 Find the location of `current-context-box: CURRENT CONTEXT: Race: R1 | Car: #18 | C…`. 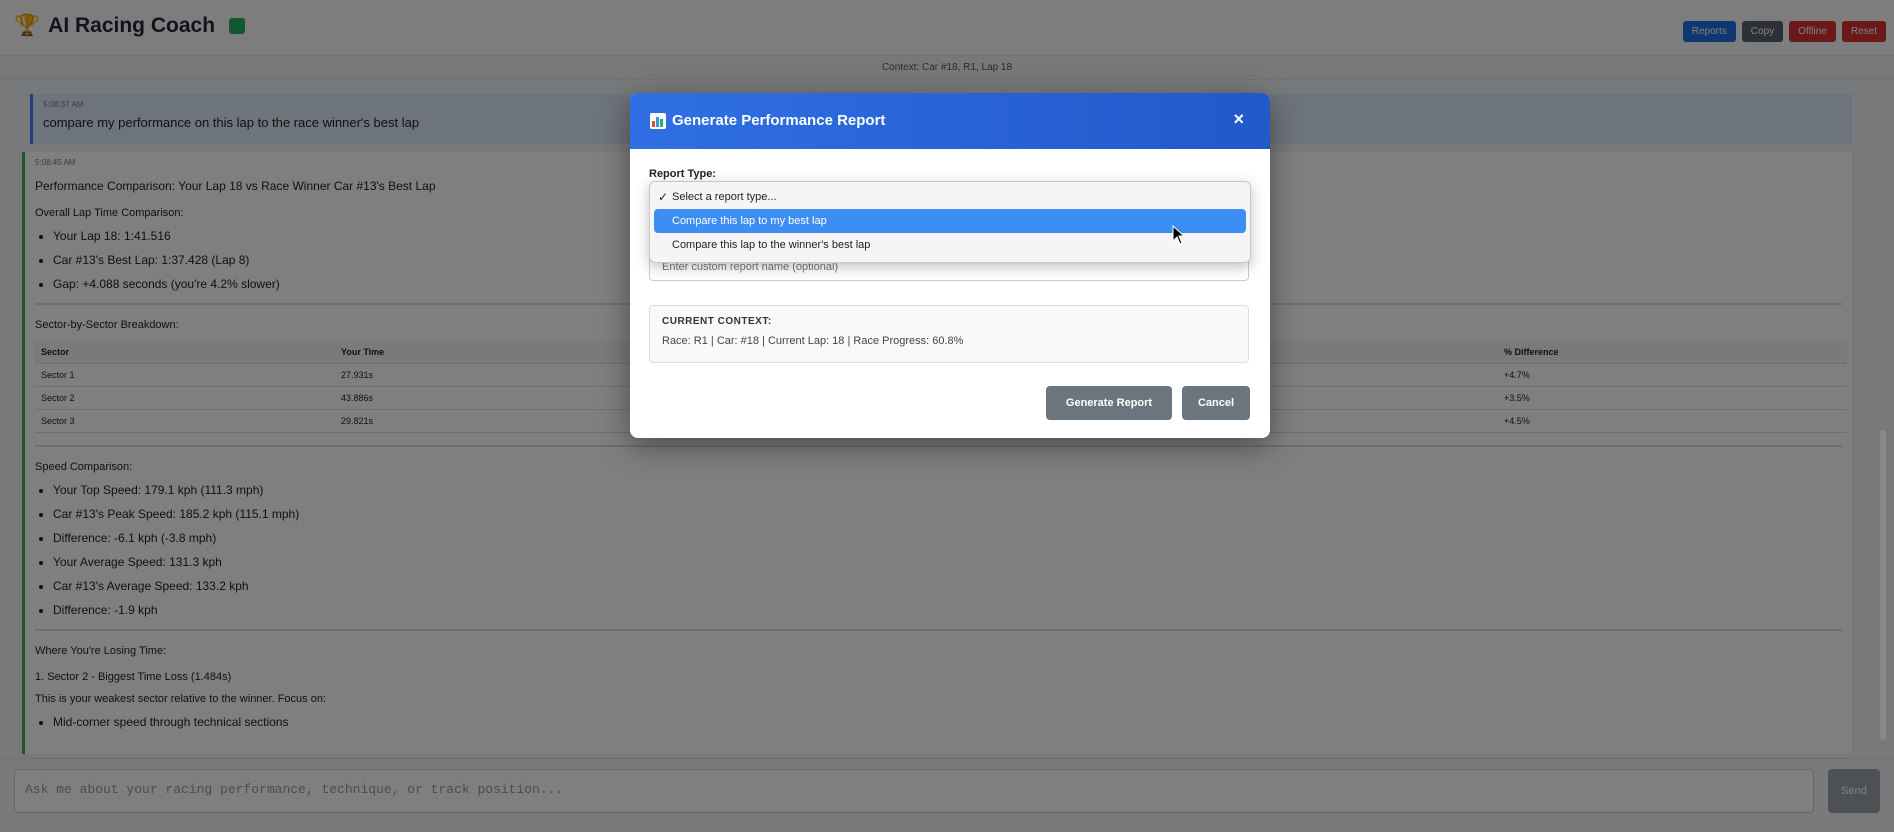

current-context-box: CURRENT CONTEXT: Race: R1 | Car: #18 | C… is located at coordinates (949, 334).